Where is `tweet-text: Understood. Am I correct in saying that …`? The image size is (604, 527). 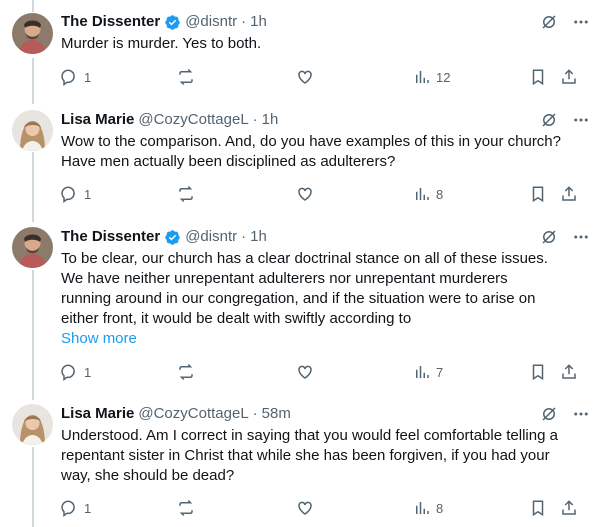
tweet-text: Understood. Am I correct in saying that … is located at coordinates (309, 455).